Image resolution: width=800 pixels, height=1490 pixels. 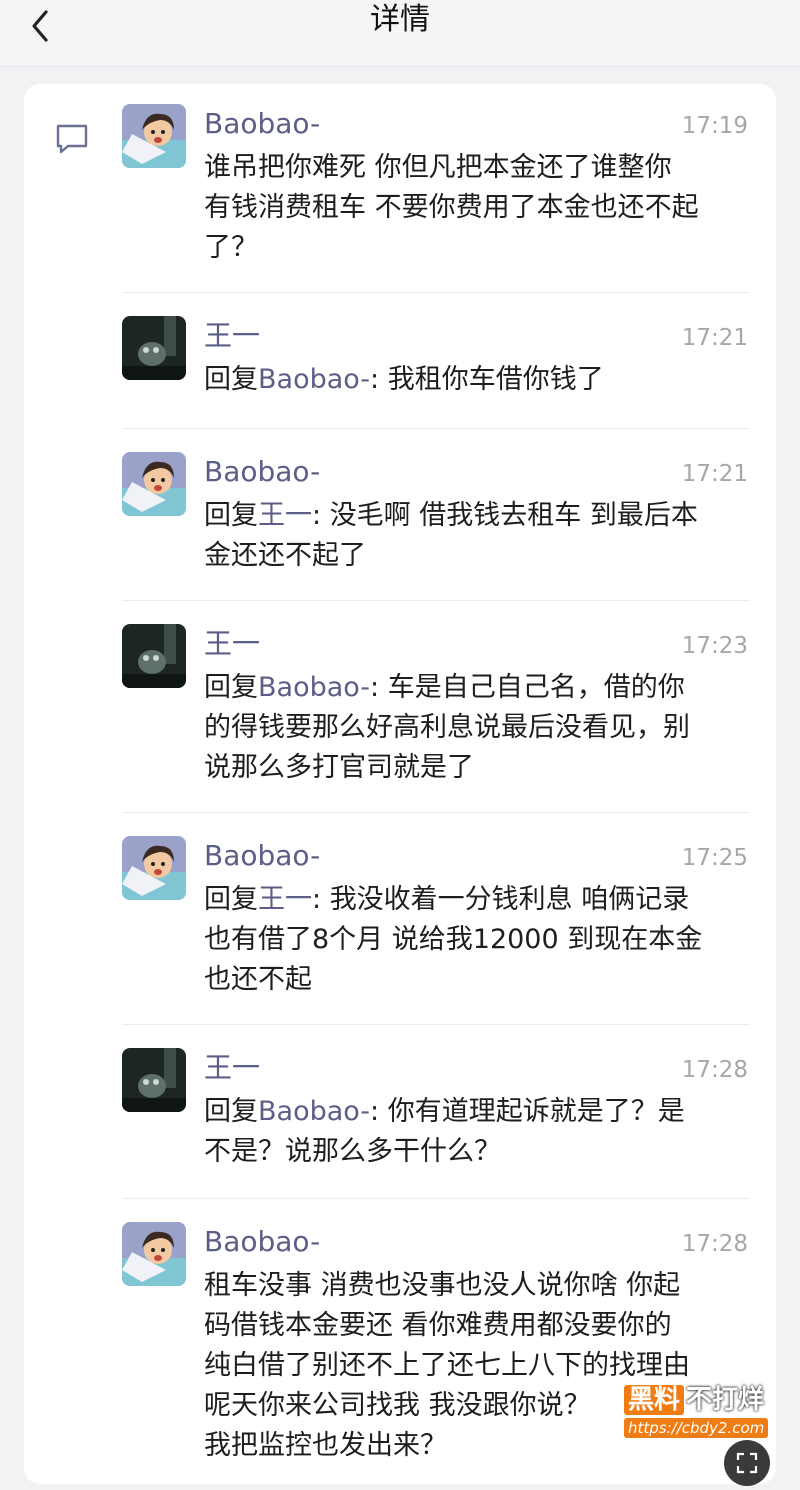 I want to click on message-body: 回复王一: 没毛啊 借我钱去租车 到最后本 金还还不起了, so click(x=477, y=536).